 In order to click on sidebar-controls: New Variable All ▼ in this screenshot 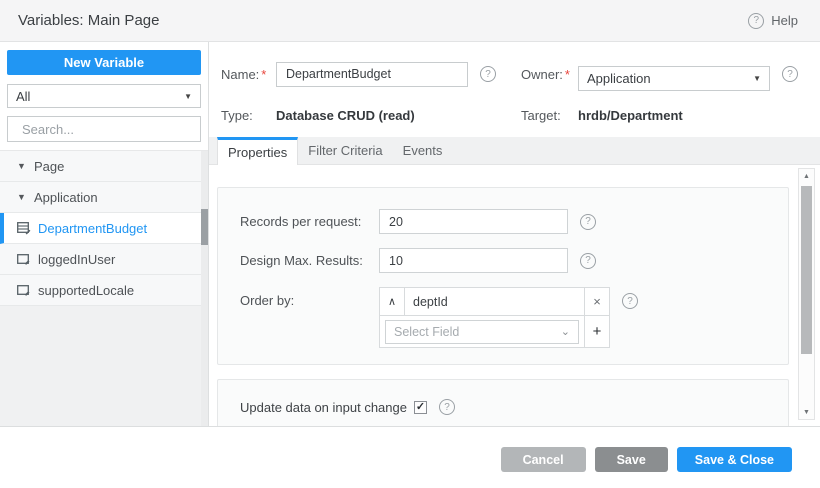, I will do `click(104, 96)`.